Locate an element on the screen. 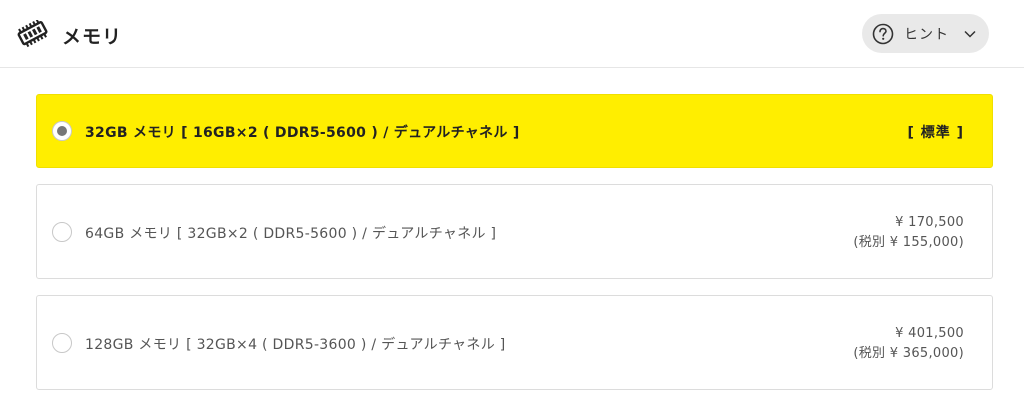 The height and width of the screenshot is (412, 1024). price: ¥ 170,500 is located at coordinates (929, 222).